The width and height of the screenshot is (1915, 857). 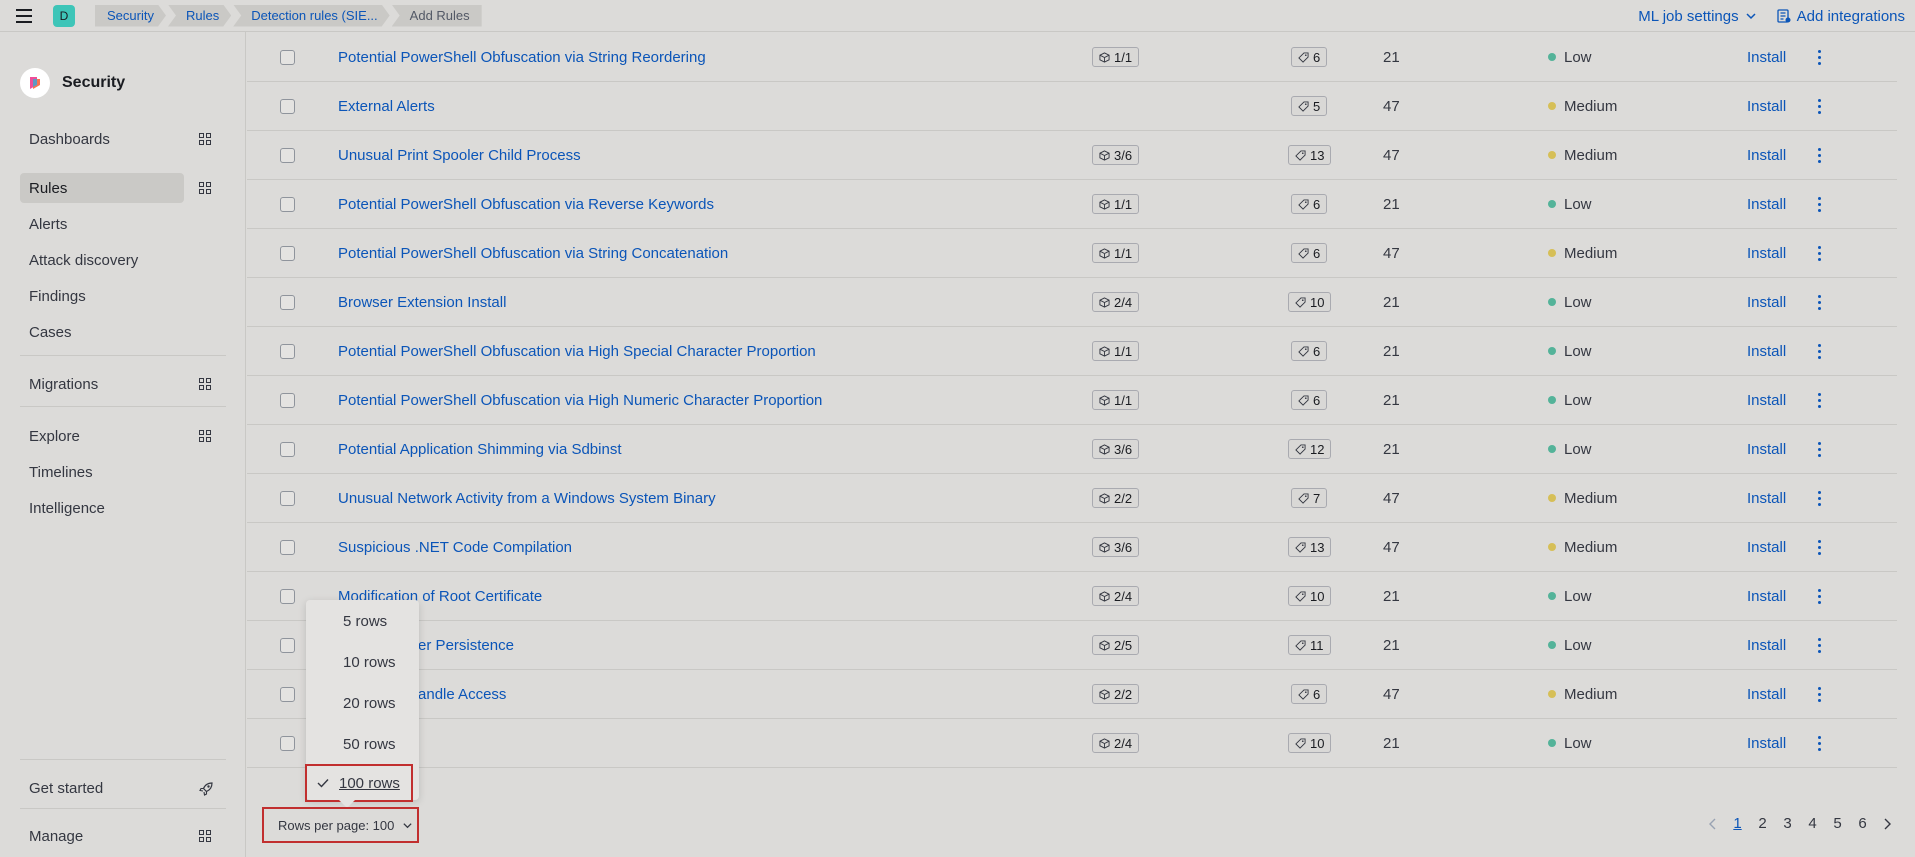 What do you see at coordinates (1787, 823) in the screenshot?
I see `page-3: 3` at bounding box center [1787, 823].